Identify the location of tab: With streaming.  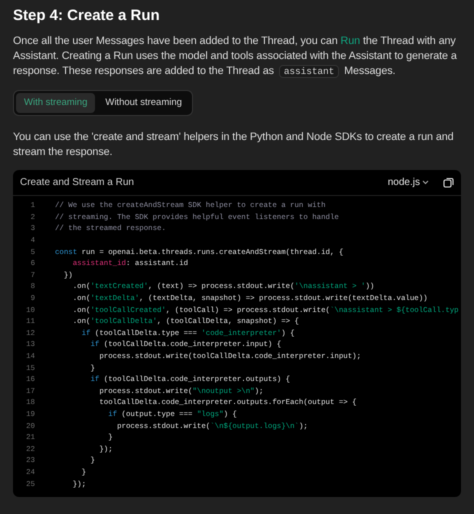
(56, 103).